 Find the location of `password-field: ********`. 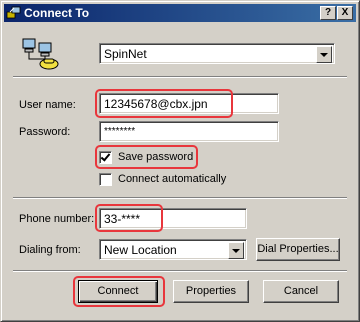

password-field: ******** is located at coordinates (189, 131).